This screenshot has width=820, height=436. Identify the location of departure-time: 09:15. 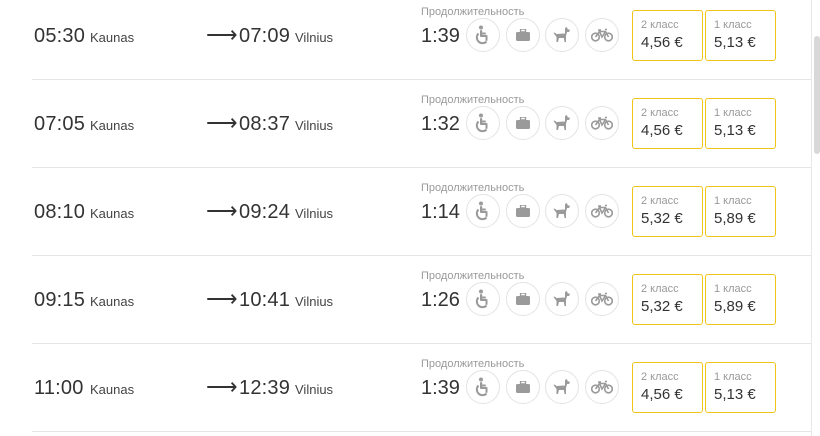
(60, 300).